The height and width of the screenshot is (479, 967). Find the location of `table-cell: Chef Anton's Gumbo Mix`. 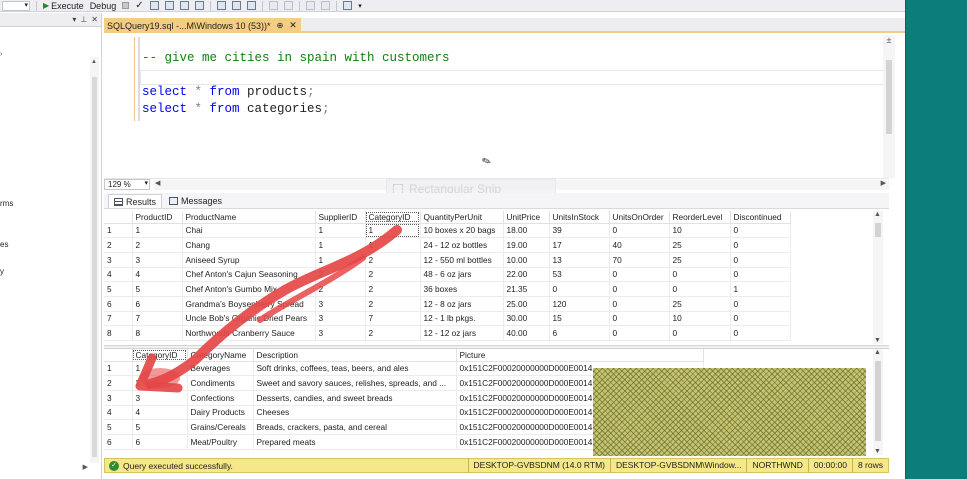

table-cell: Chef Anton's Gumbo Mix is located at coordinates (249, 289).